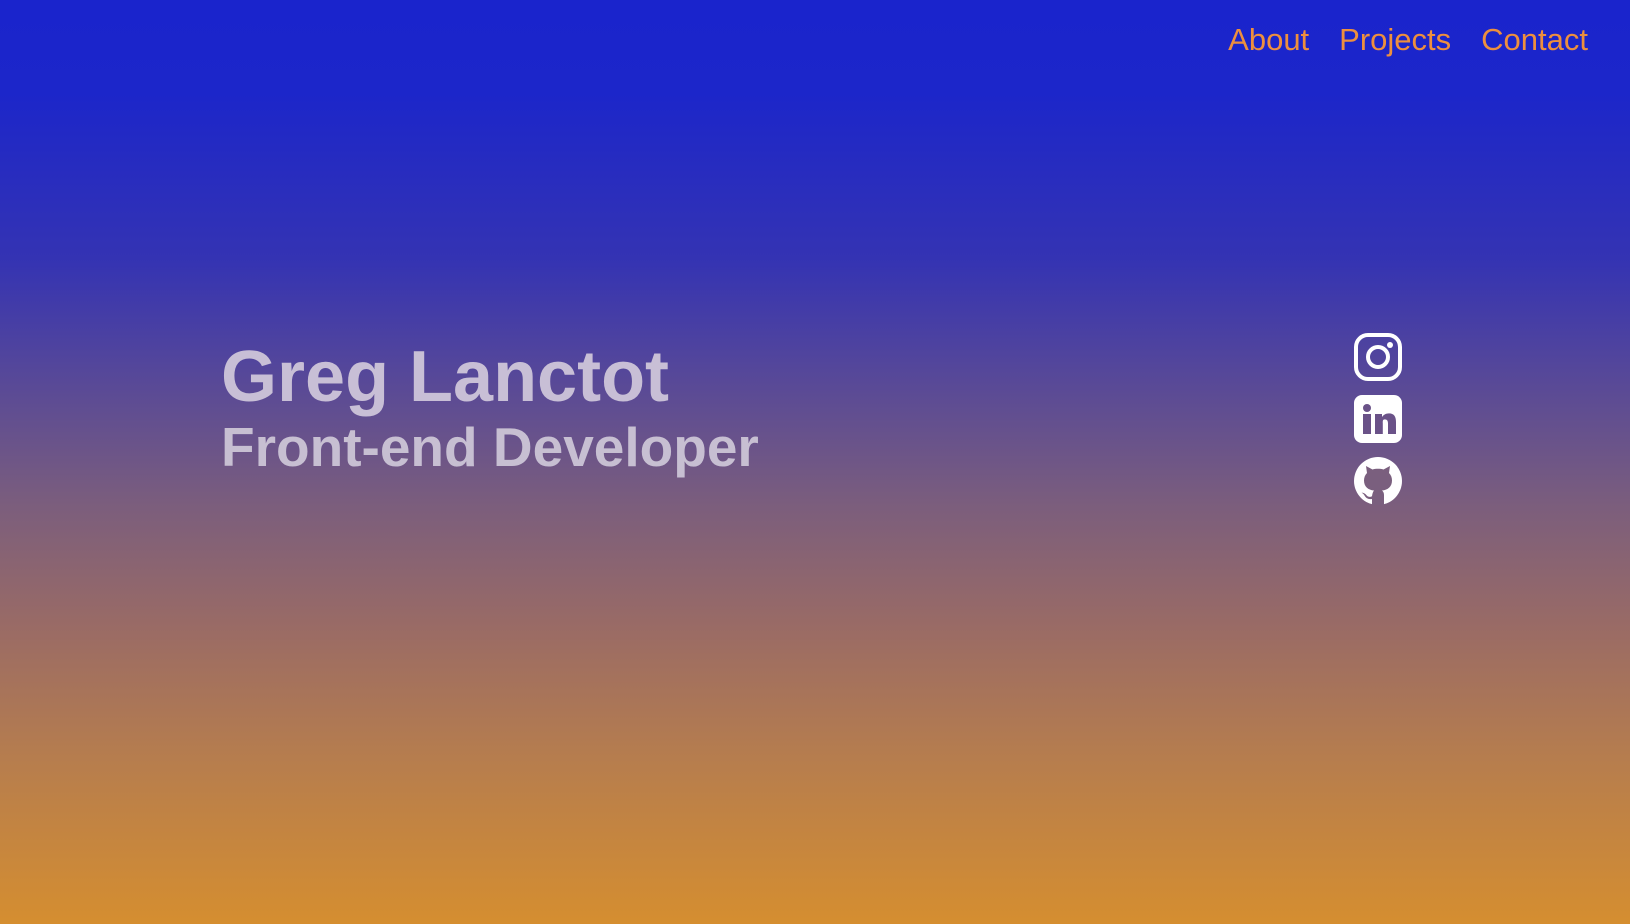  I want to click on github-link, so click(1378, 481).